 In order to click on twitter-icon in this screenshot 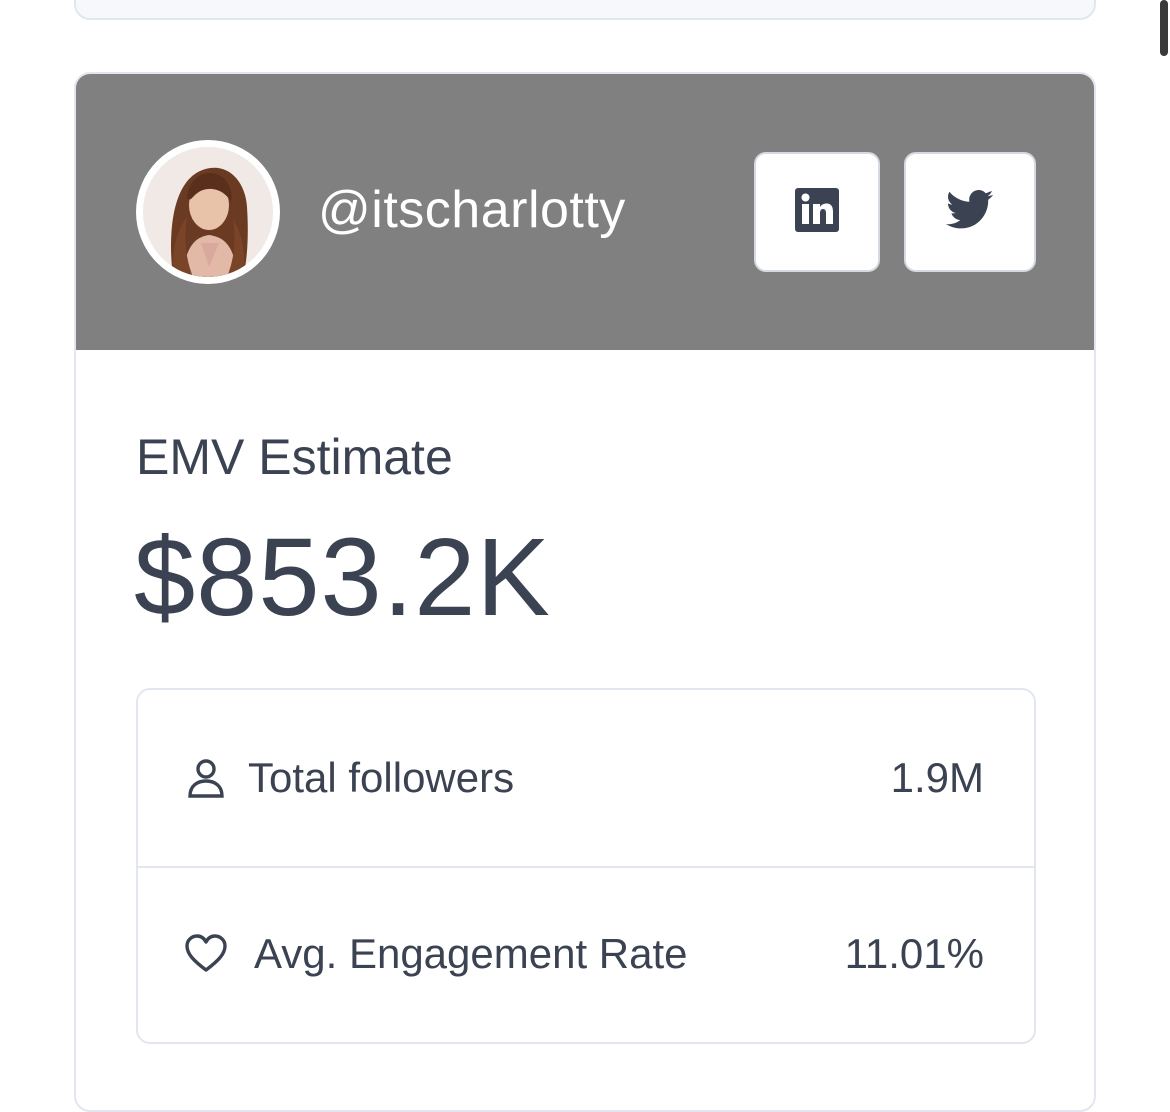, I will do `click(970, 212)`.